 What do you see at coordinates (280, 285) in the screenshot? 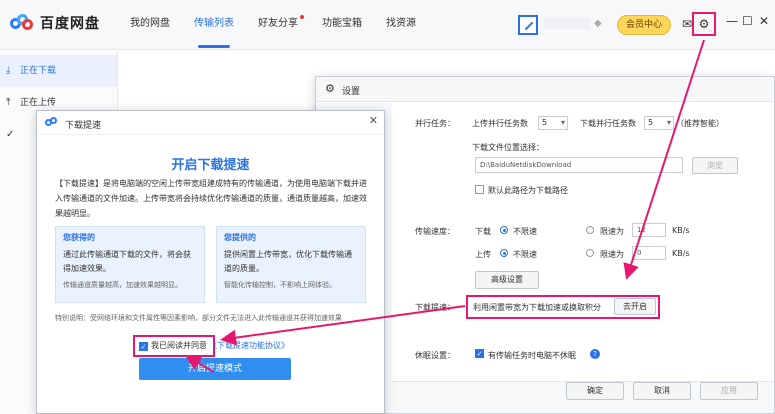
I see `card-footnote: 智能化传输控制，不影响上网体验。` at bounding box center [280, 285].